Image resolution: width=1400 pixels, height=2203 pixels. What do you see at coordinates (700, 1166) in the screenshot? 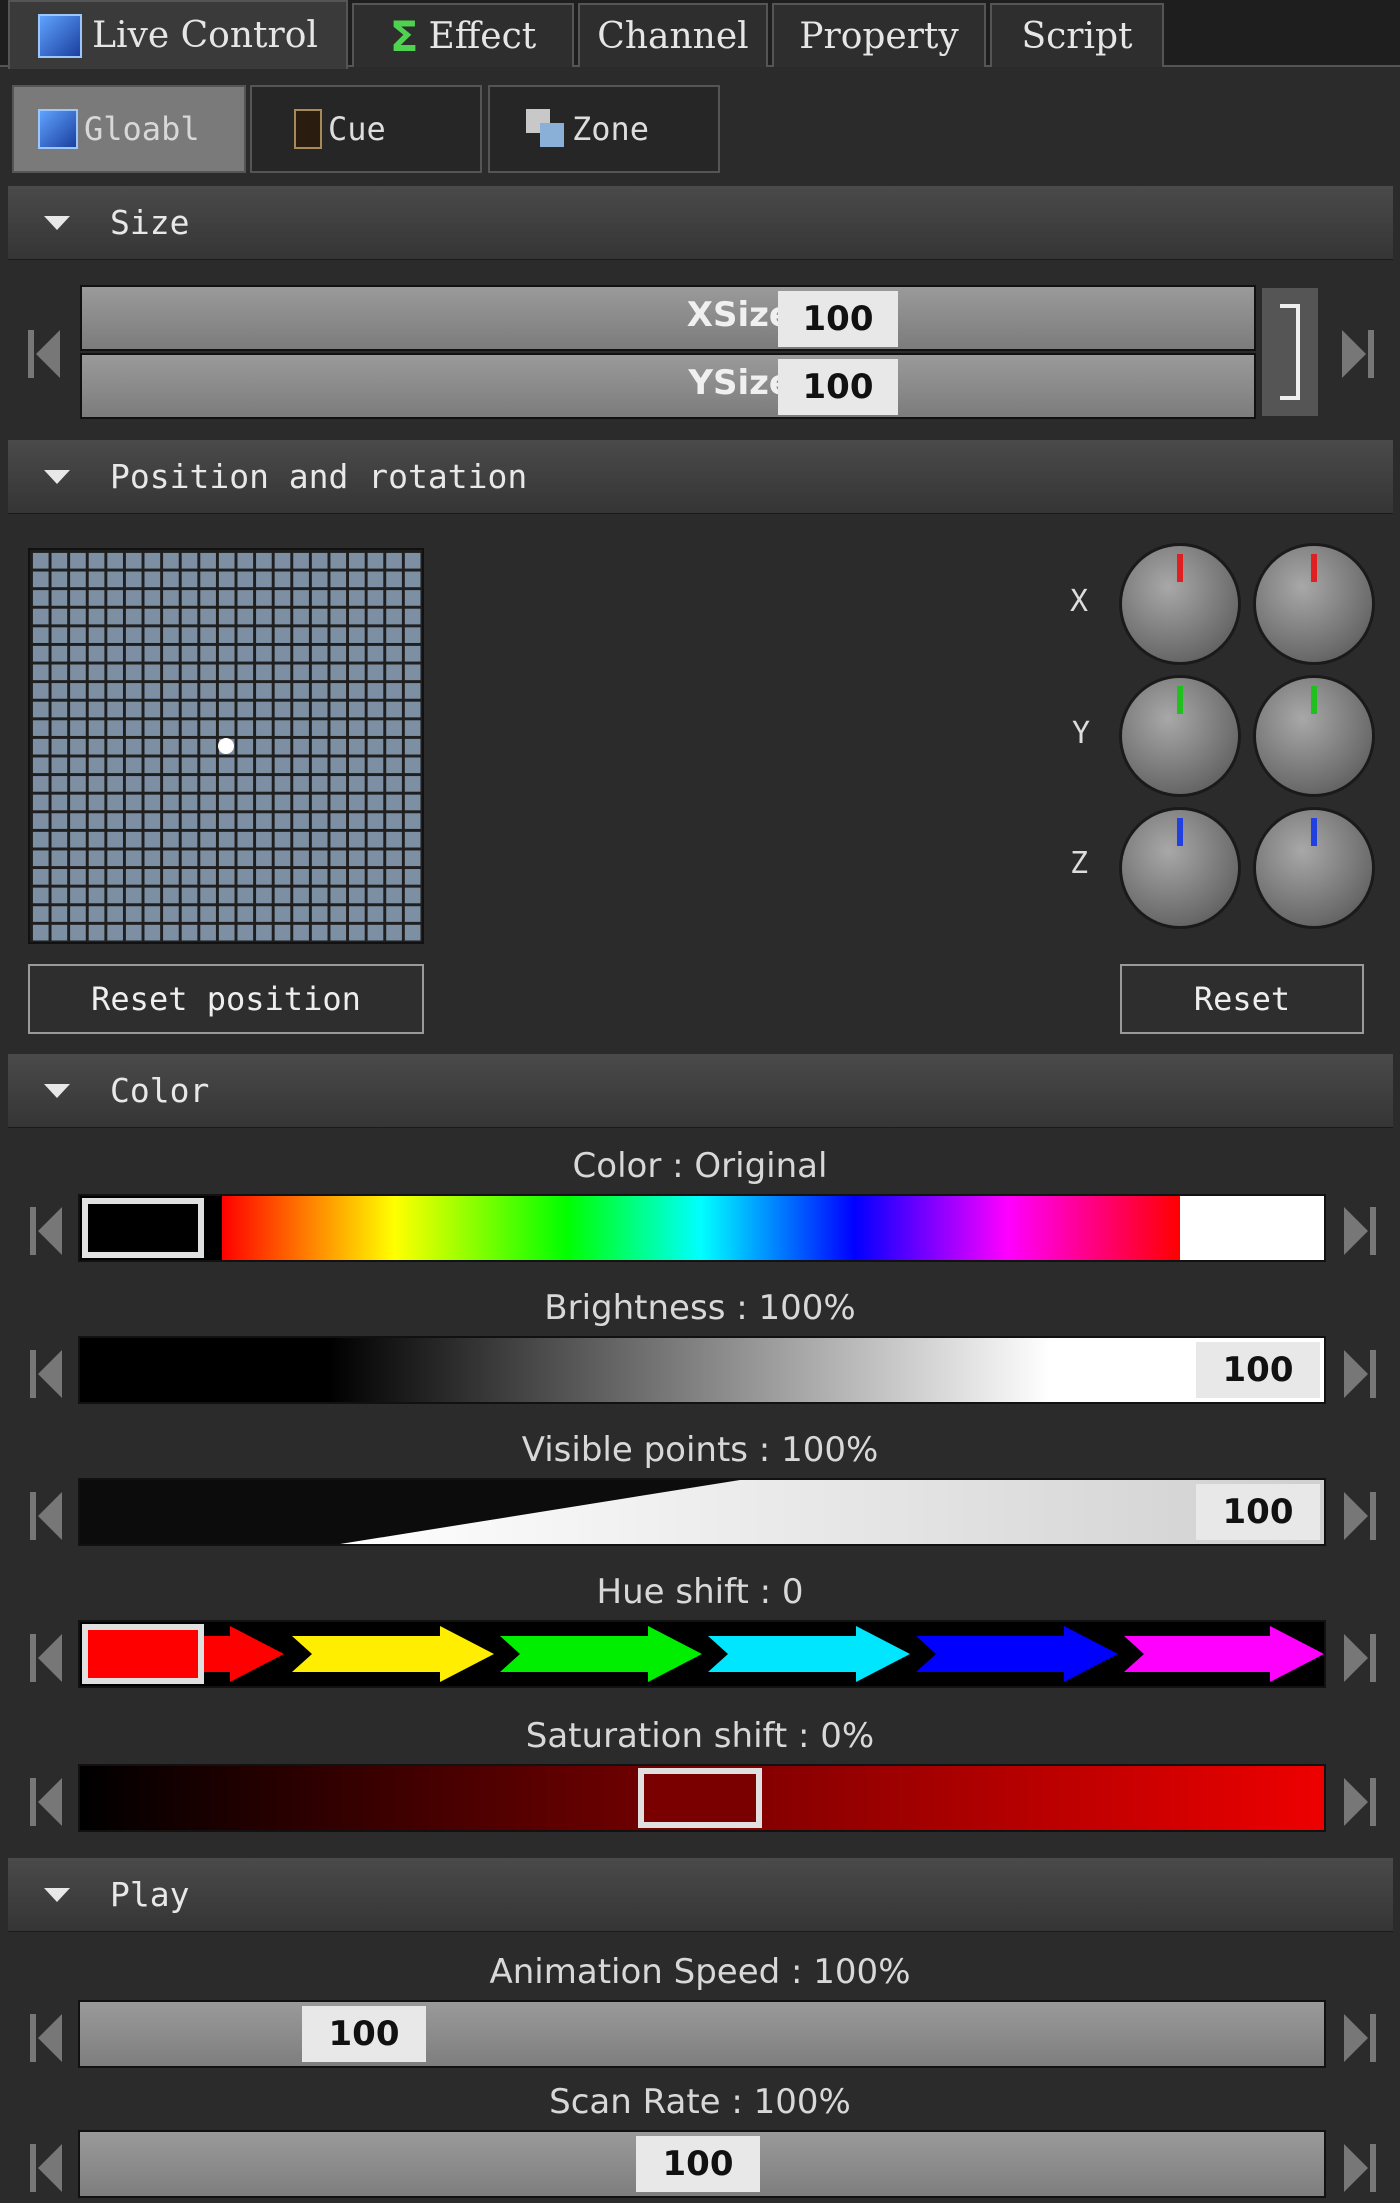
I see `color-label: Color : Original` at bounding box center [700, 1166].